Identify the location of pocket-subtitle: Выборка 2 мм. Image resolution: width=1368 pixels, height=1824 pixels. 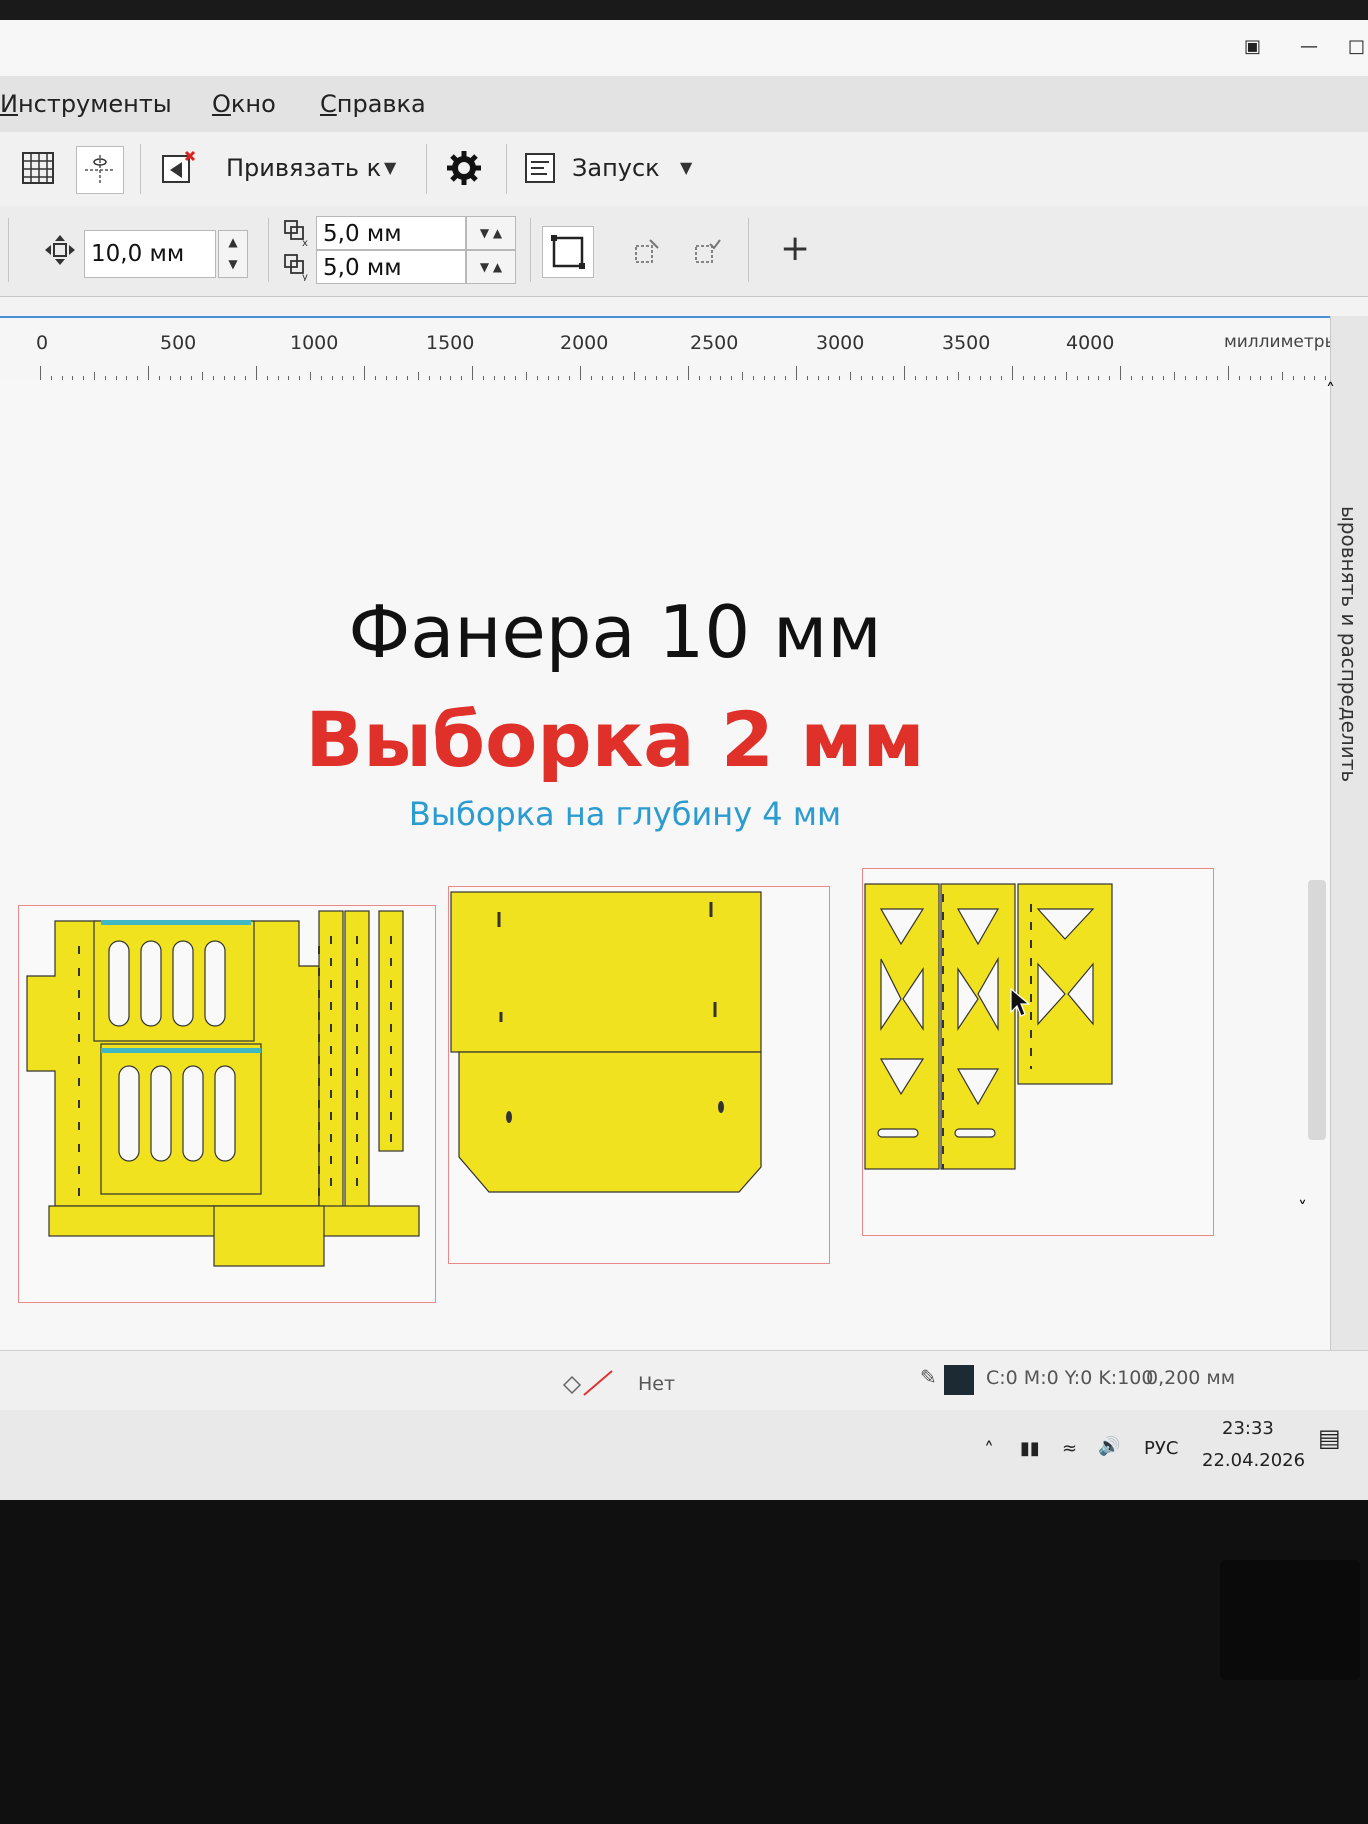
(615, 739).